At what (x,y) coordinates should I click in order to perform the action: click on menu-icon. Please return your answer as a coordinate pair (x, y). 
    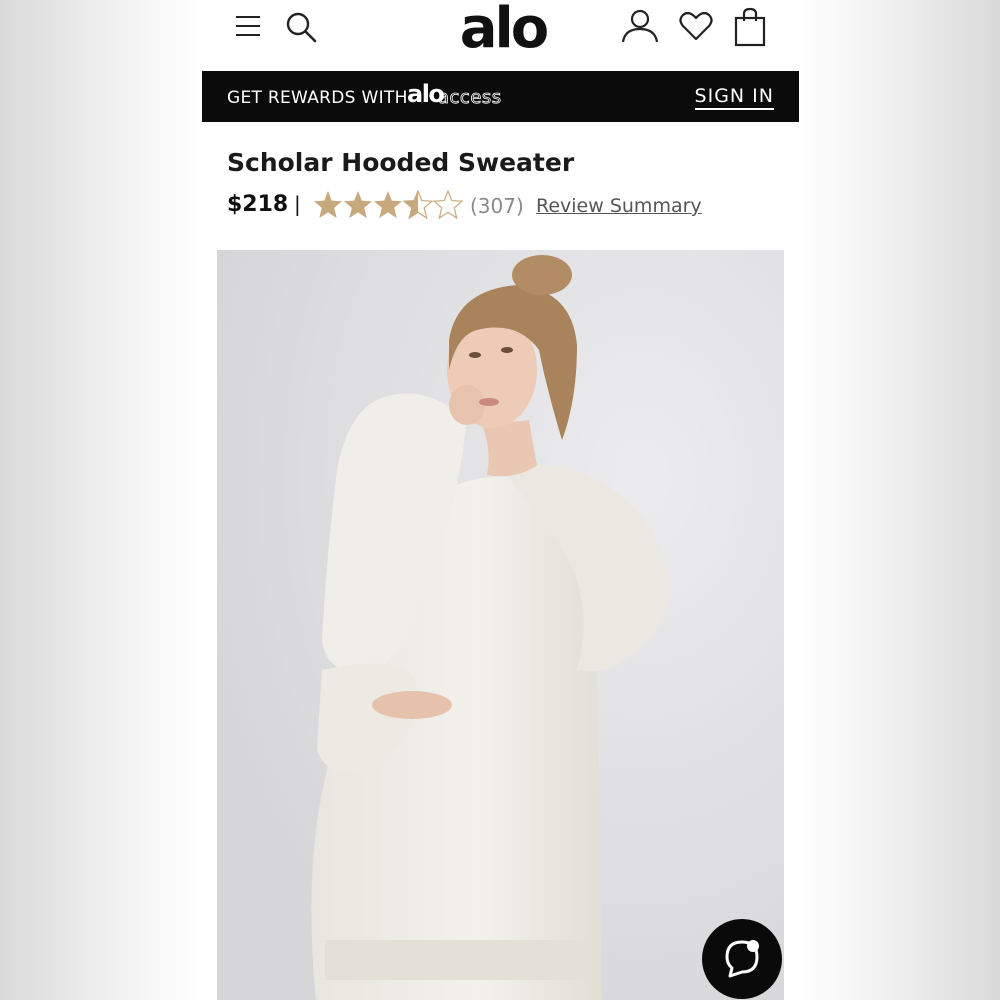
    Looking at the image, I should click on (248, 26).